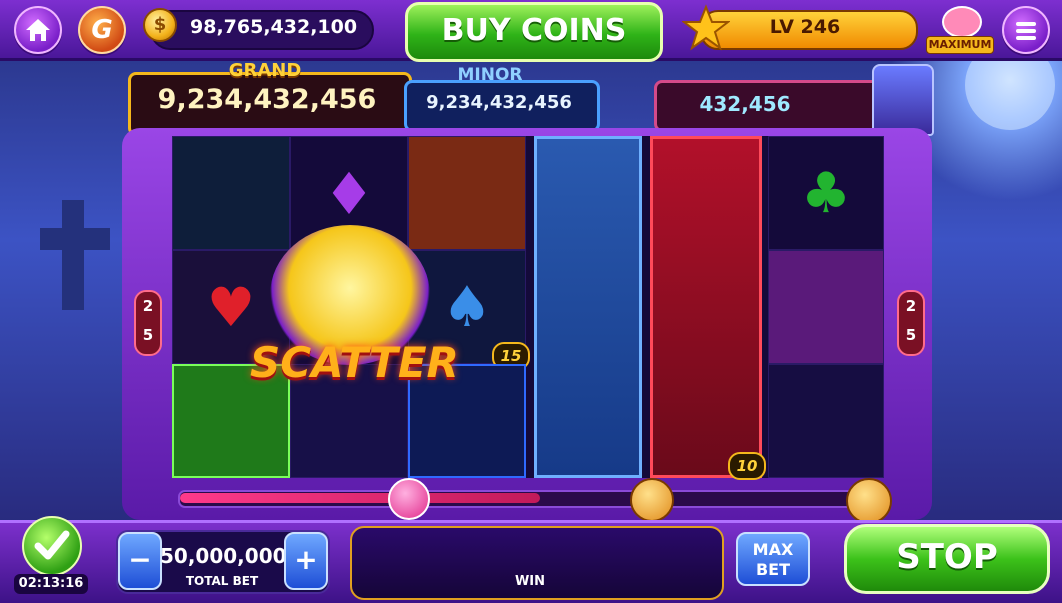 Image resolution: width=1062 pixels, height=603 pixels. What do you see at coordinates (530, 581) in the screenshot?
I see `win-label: WIN` at bounding box center [530, 581].